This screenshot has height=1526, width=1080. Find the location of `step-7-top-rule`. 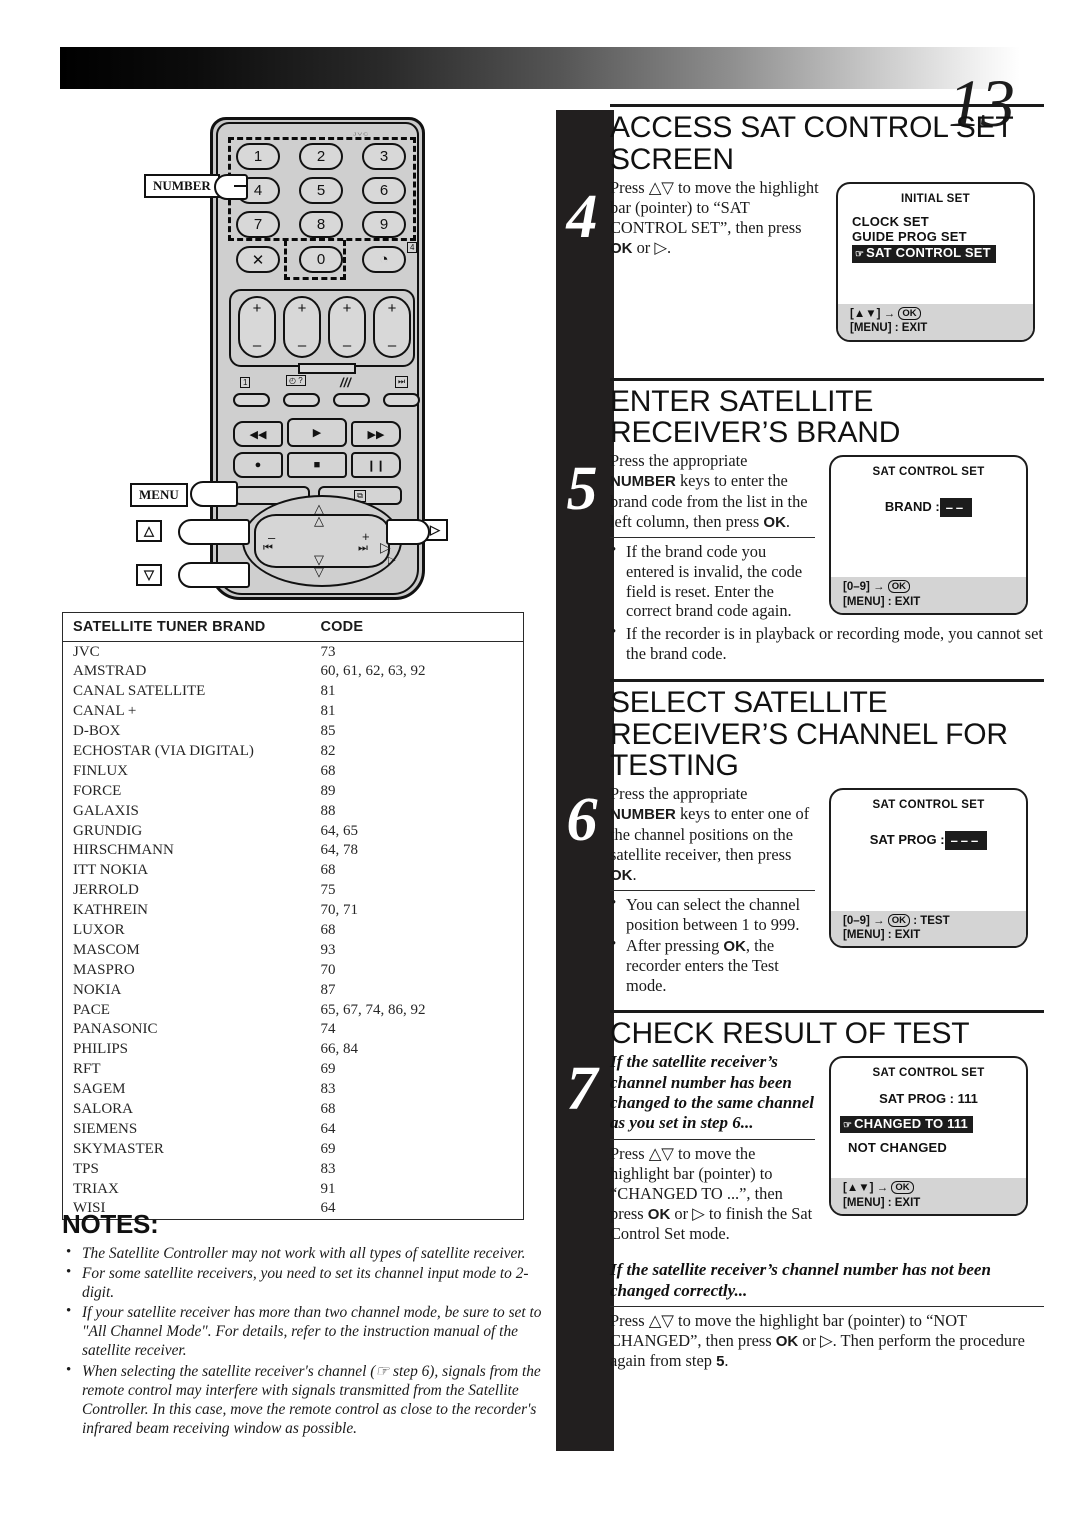

step-7-top-rule is located at coordinates (827, 1012).